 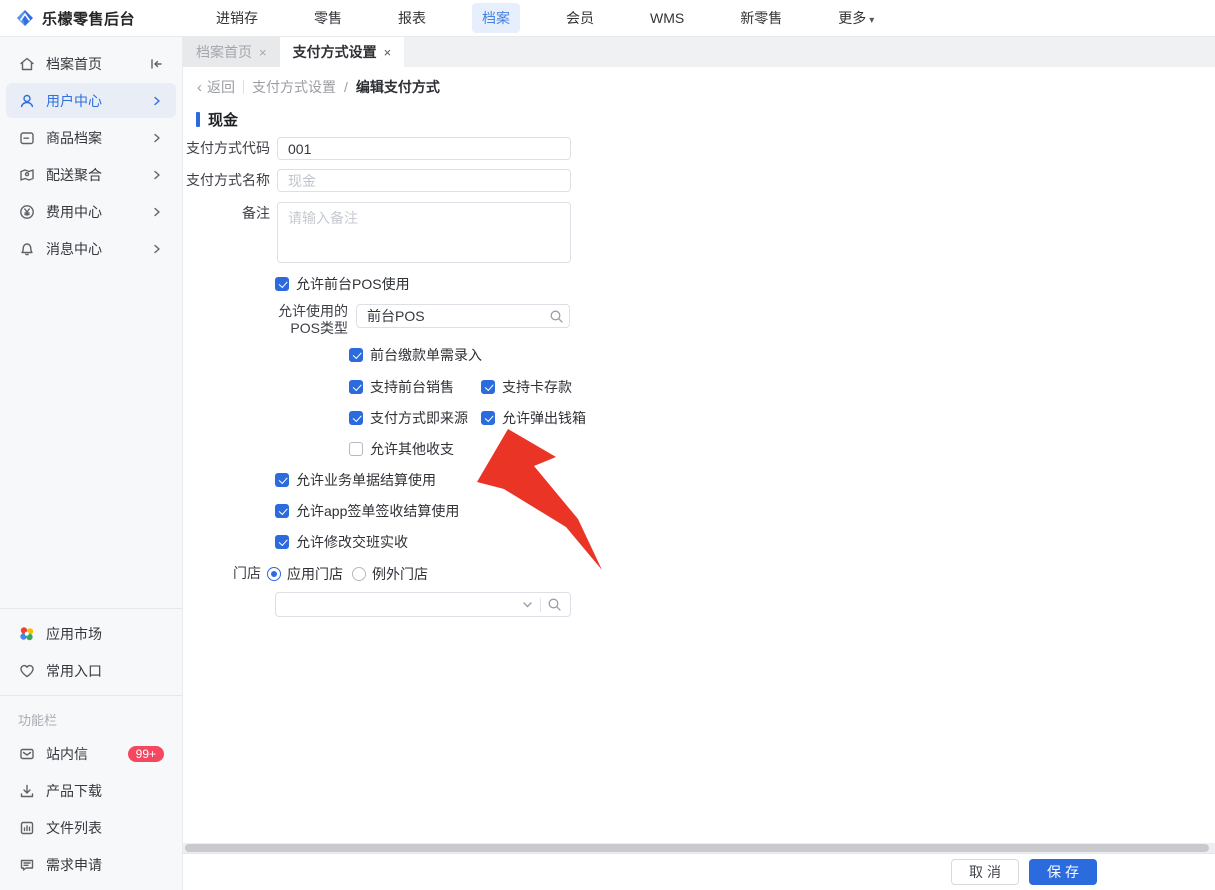 What do you see at coordinates (74, 248) in the screenshot?
I see `sidebar-item-label: 消息中心` at bounding box center [74, 248].